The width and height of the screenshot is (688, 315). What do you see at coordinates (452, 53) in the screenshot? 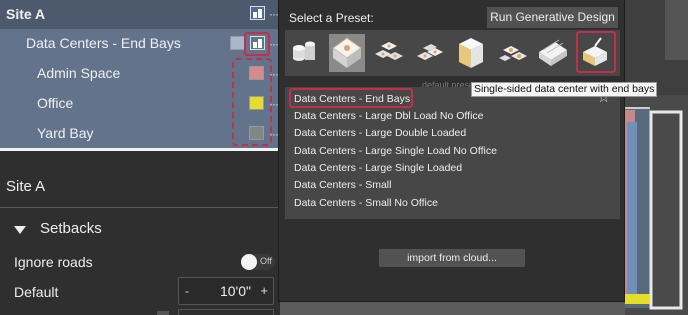
I see `preset-icon-strip` at bounding box center [452, 53].